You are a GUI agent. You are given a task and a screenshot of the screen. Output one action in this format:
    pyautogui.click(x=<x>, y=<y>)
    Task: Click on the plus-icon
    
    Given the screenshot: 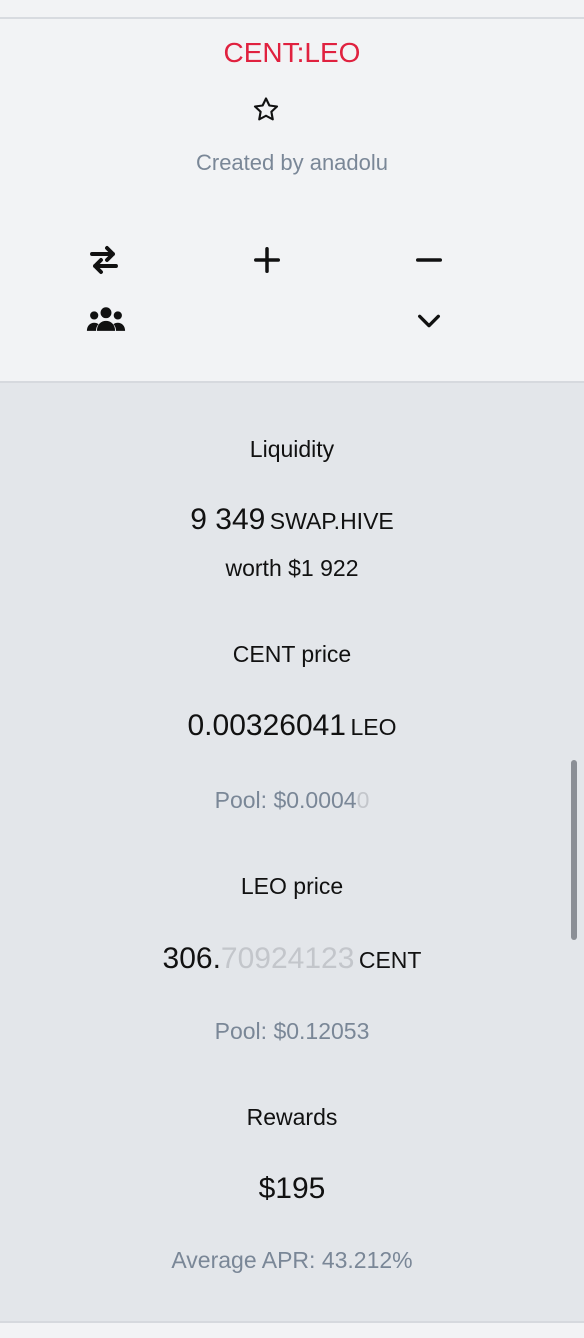 What is the action you would take?
    pyautogui.click(x=267, y=260)
    